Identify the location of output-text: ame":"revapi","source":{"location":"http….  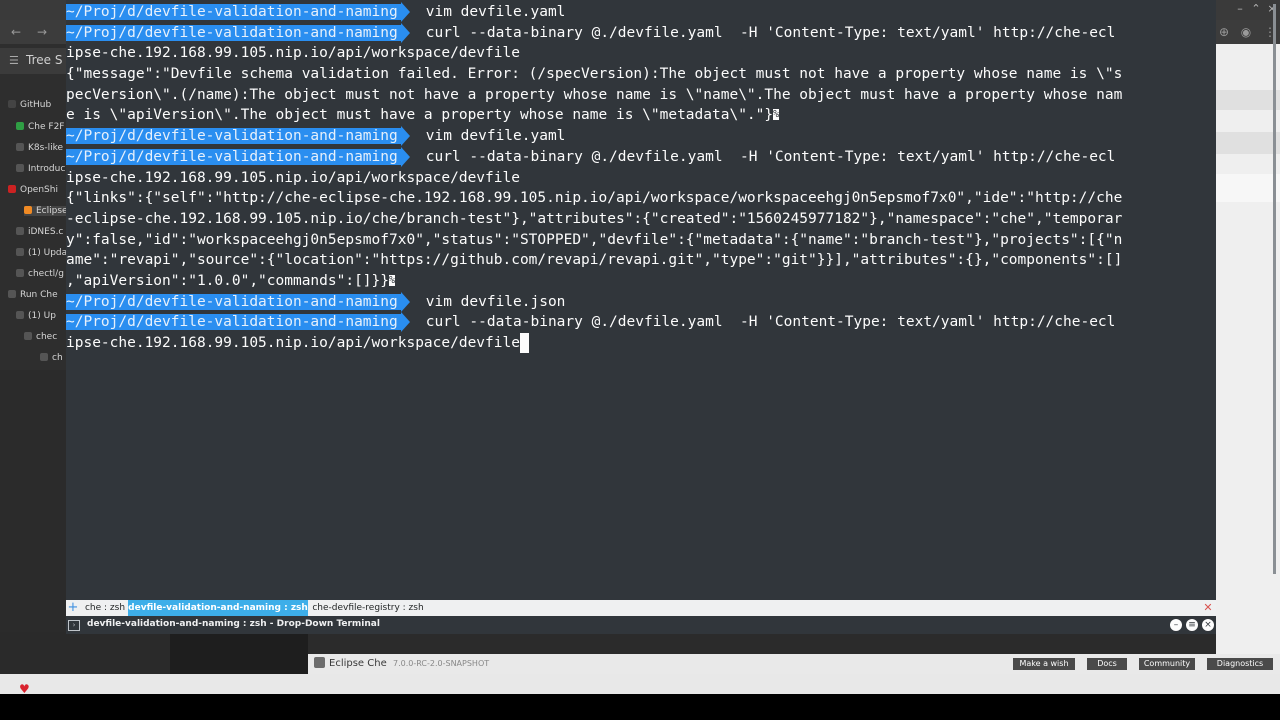
(594, 260).